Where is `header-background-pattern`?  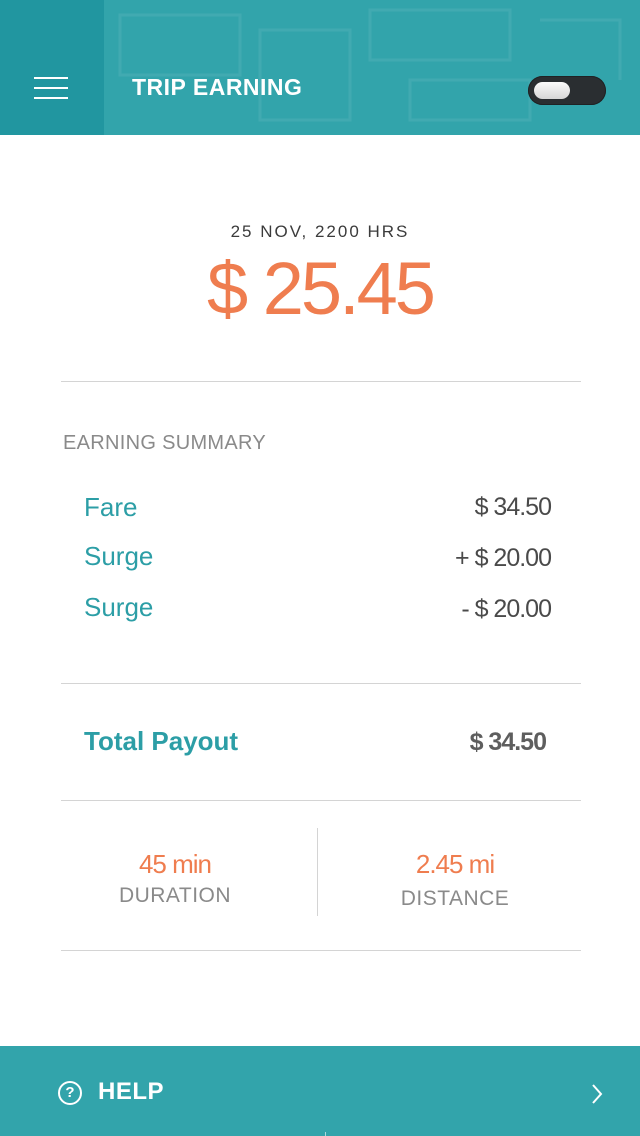
header-background-pattern is located at coordinates (370, 65).